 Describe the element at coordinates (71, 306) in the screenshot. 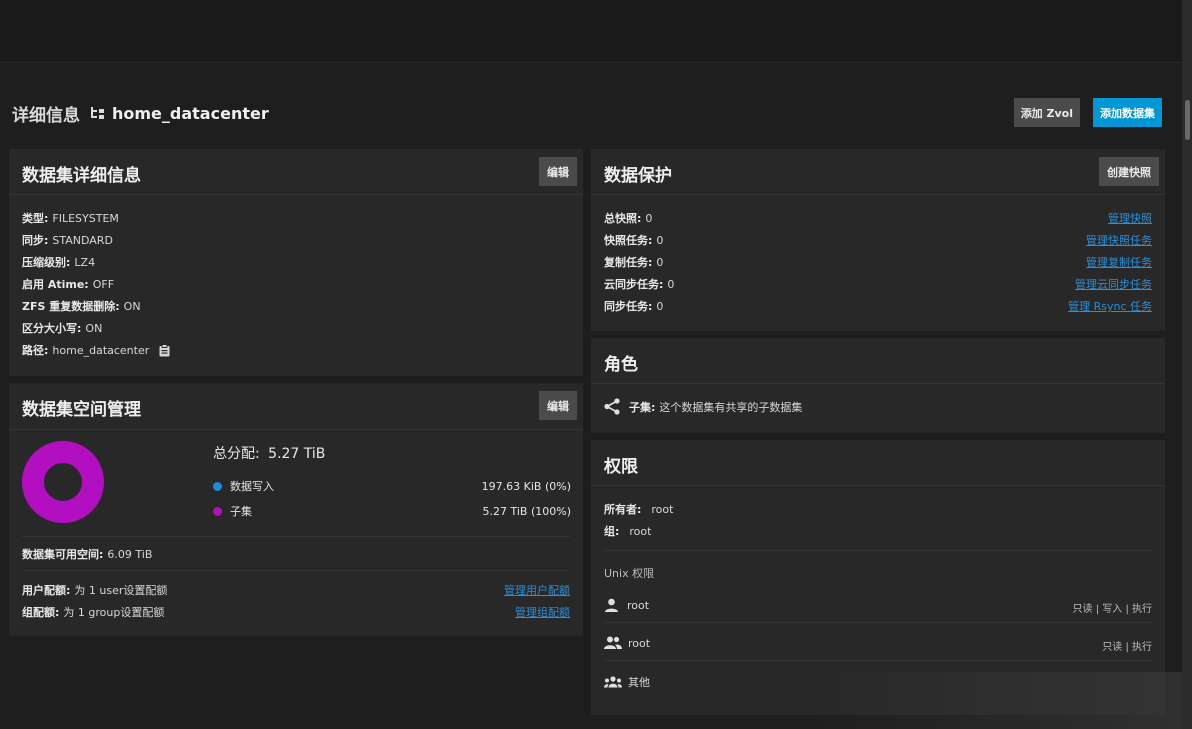

I see `detail-label: ZFS 重复数据删除:` at that location.